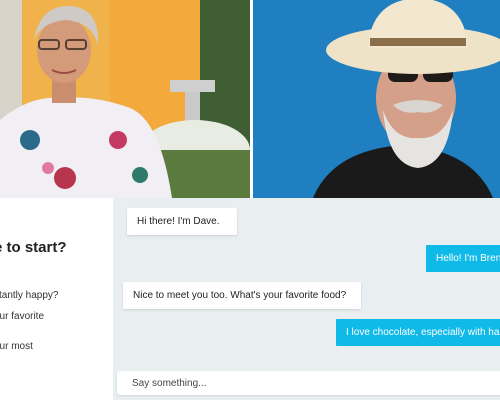 The height and width of the screenshot is (400, 500). What do you see at coordinates (16, 346) in the screenshot?
I see `prompt-item: our most` at bounding box center [16, 346].